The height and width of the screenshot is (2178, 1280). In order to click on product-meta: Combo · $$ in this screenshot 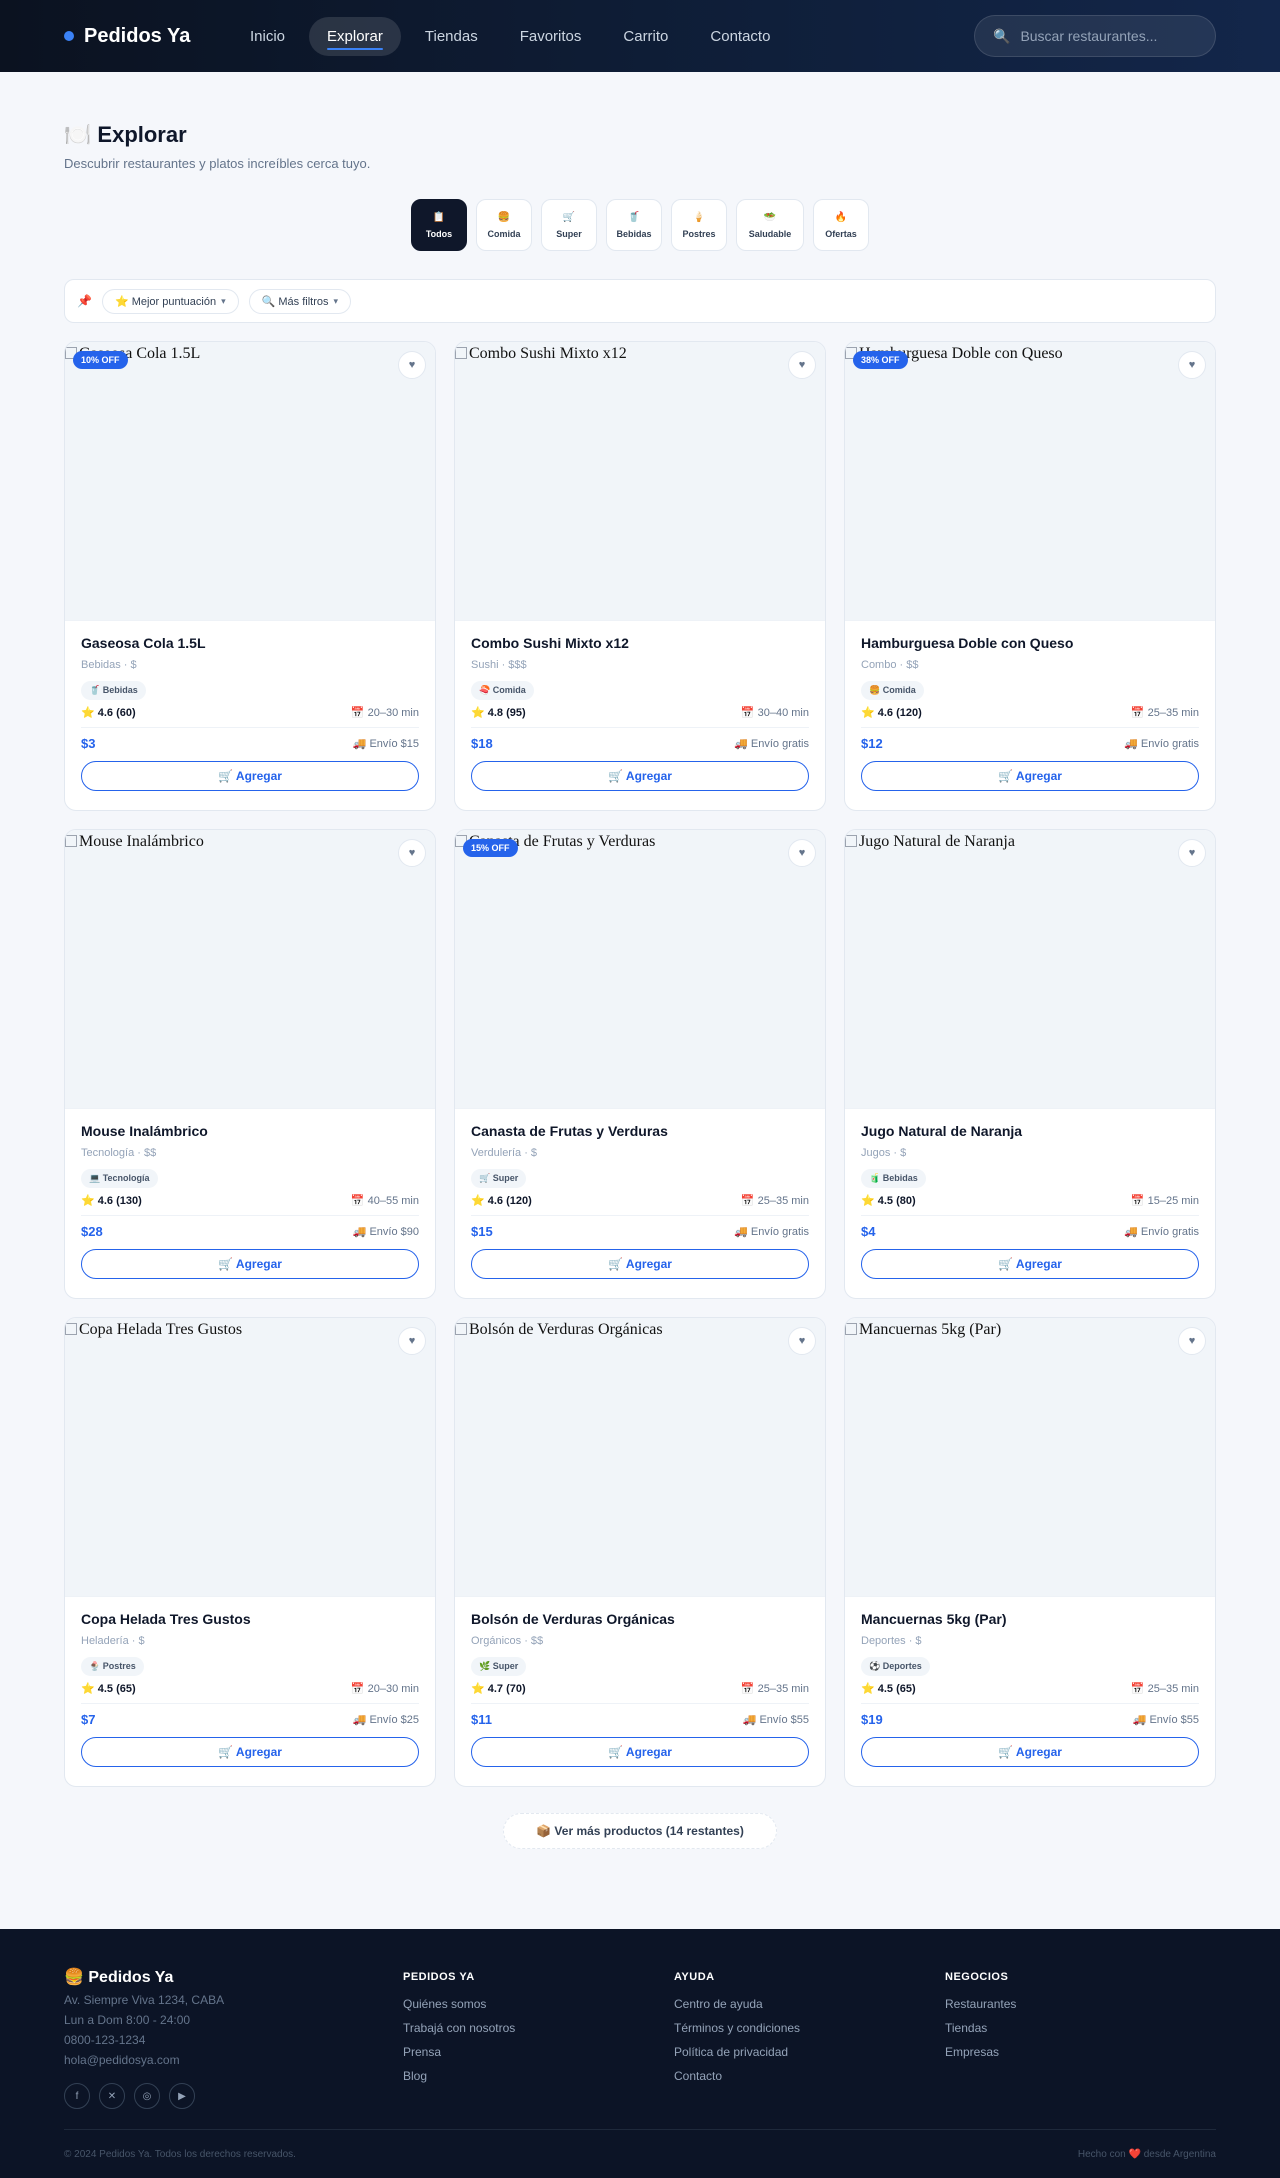, I will do `click(890, 665)`.